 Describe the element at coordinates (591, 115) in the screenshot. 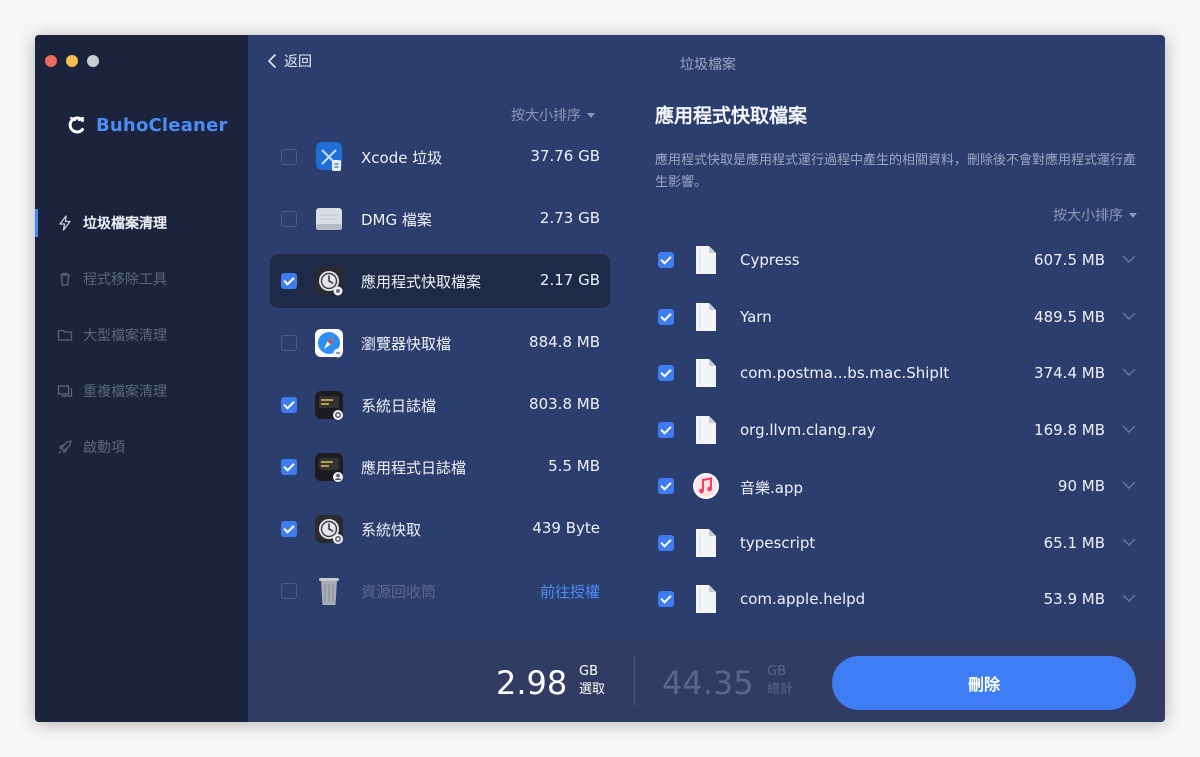

I see `caret-down-icon` at that location.